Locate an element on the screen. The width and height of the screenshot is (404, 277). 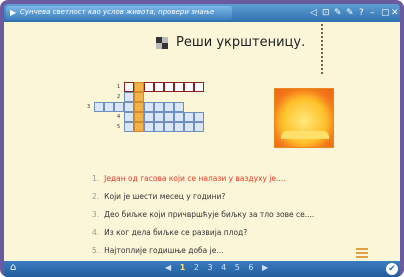
minimize-icon: – is located at coordinates (372, 13).